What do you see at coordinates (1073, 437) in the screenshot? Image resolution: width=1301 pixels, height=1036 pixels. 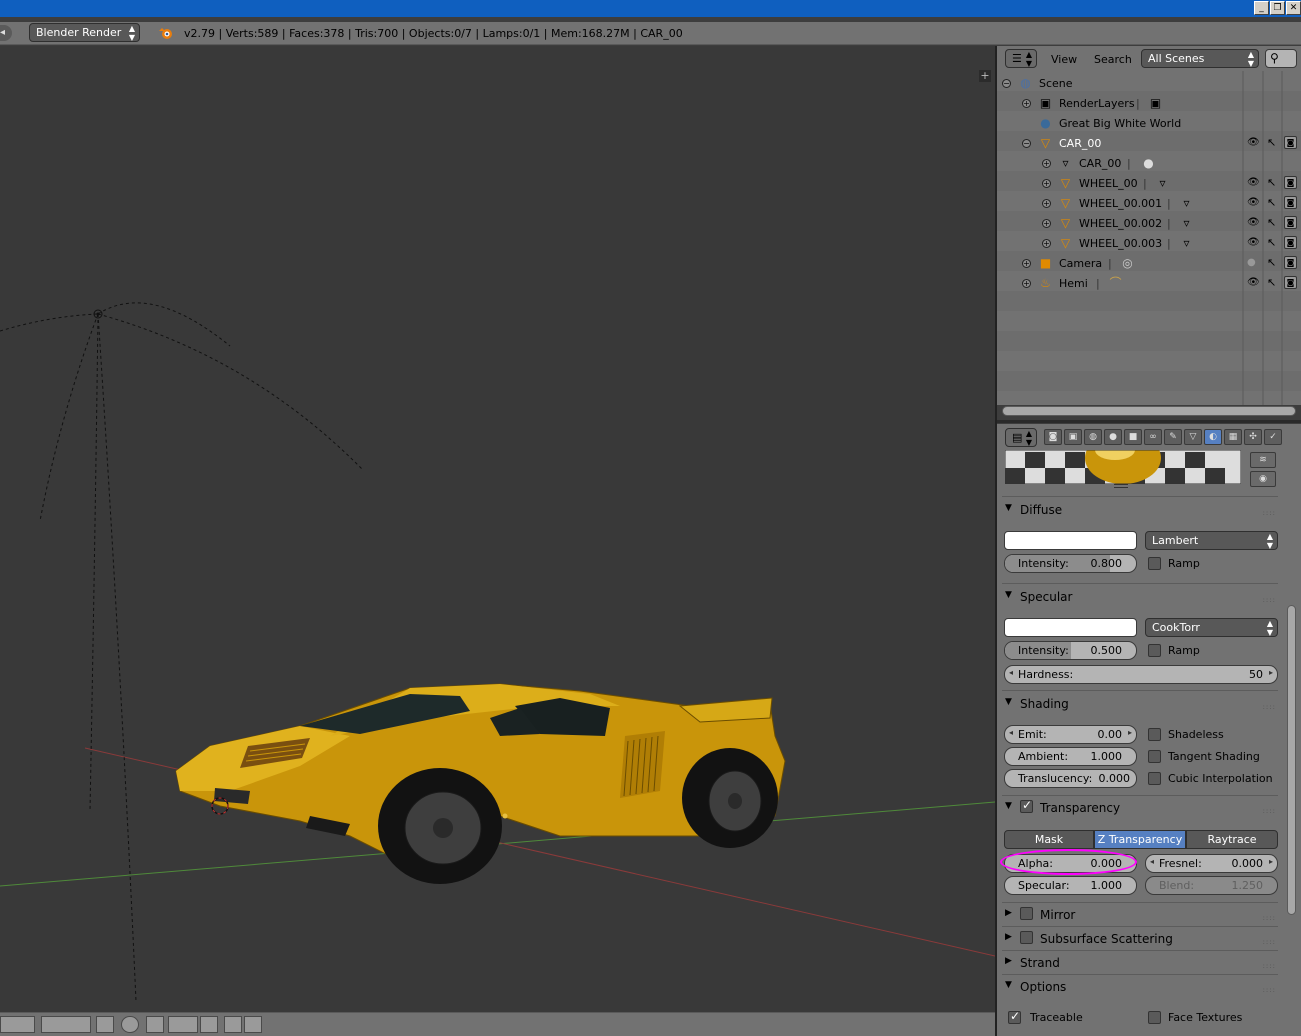 I see `render-layers-tab-icon: ▣` at bounding box center [1073, 437].